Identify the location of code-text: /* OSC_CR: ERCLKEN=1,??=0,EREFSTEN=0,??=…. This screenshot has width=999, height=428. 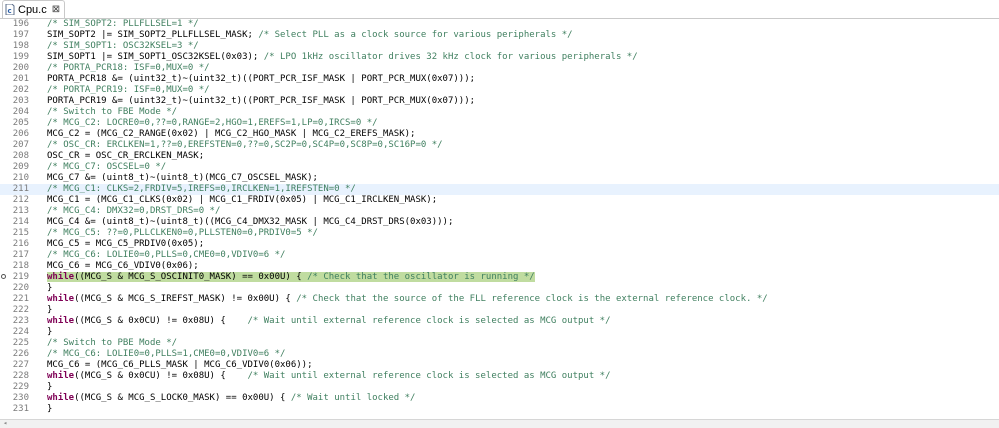
(245, 145).